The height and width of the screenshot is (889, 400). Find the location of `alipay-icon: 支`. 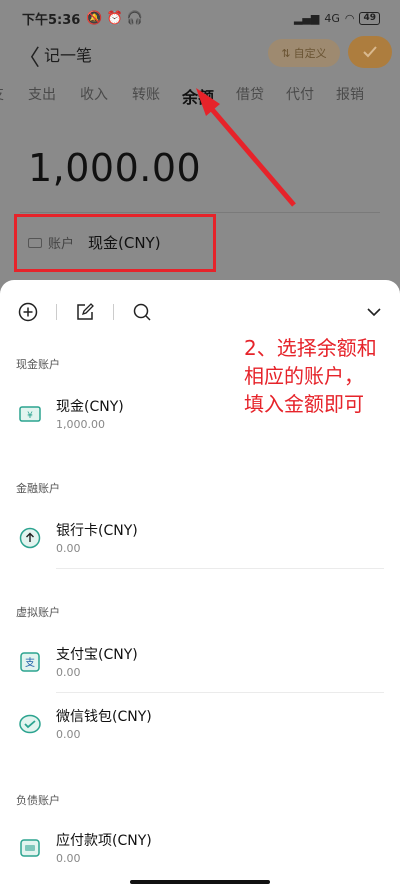

alipay-icon: 支 is located at coordinates (30, 662).